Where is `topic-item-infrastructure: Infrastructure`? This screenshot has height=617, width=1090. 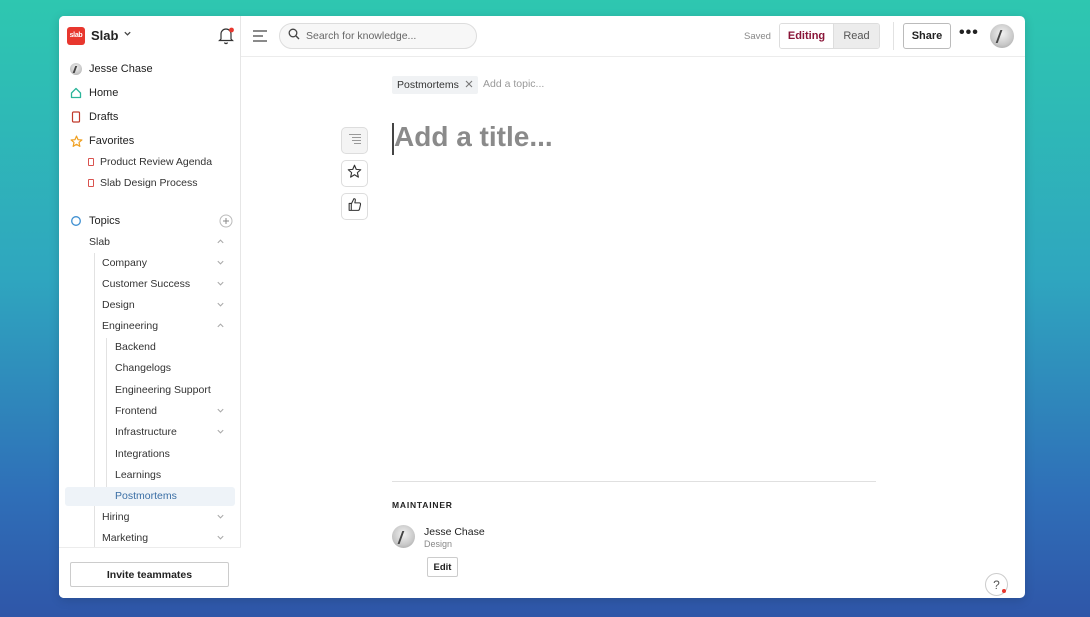
topic-item-infrastructure: Infrastructure is located at coordinates (175, 432).